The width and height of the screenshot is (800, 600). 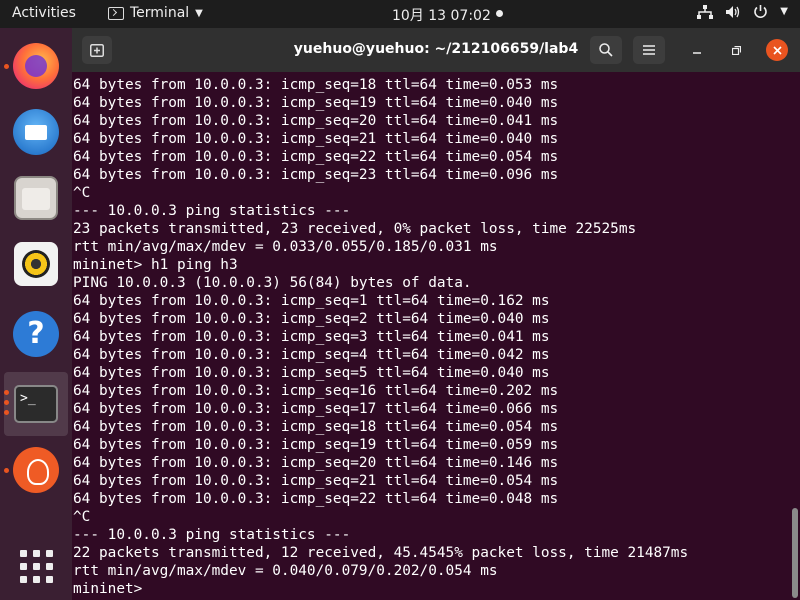 I want to click on dock-item-files, so click(x=36, y=198).